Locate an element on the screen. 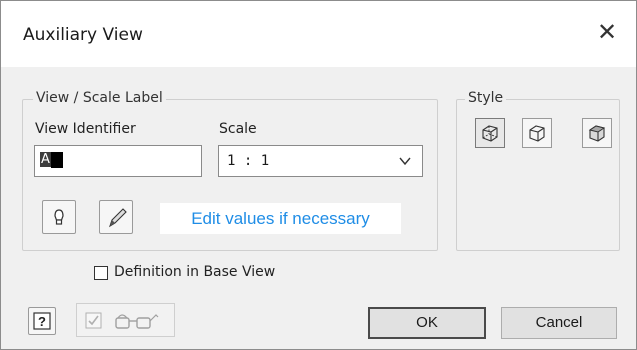  ok-button: OK is located at coordinates (427, 323).